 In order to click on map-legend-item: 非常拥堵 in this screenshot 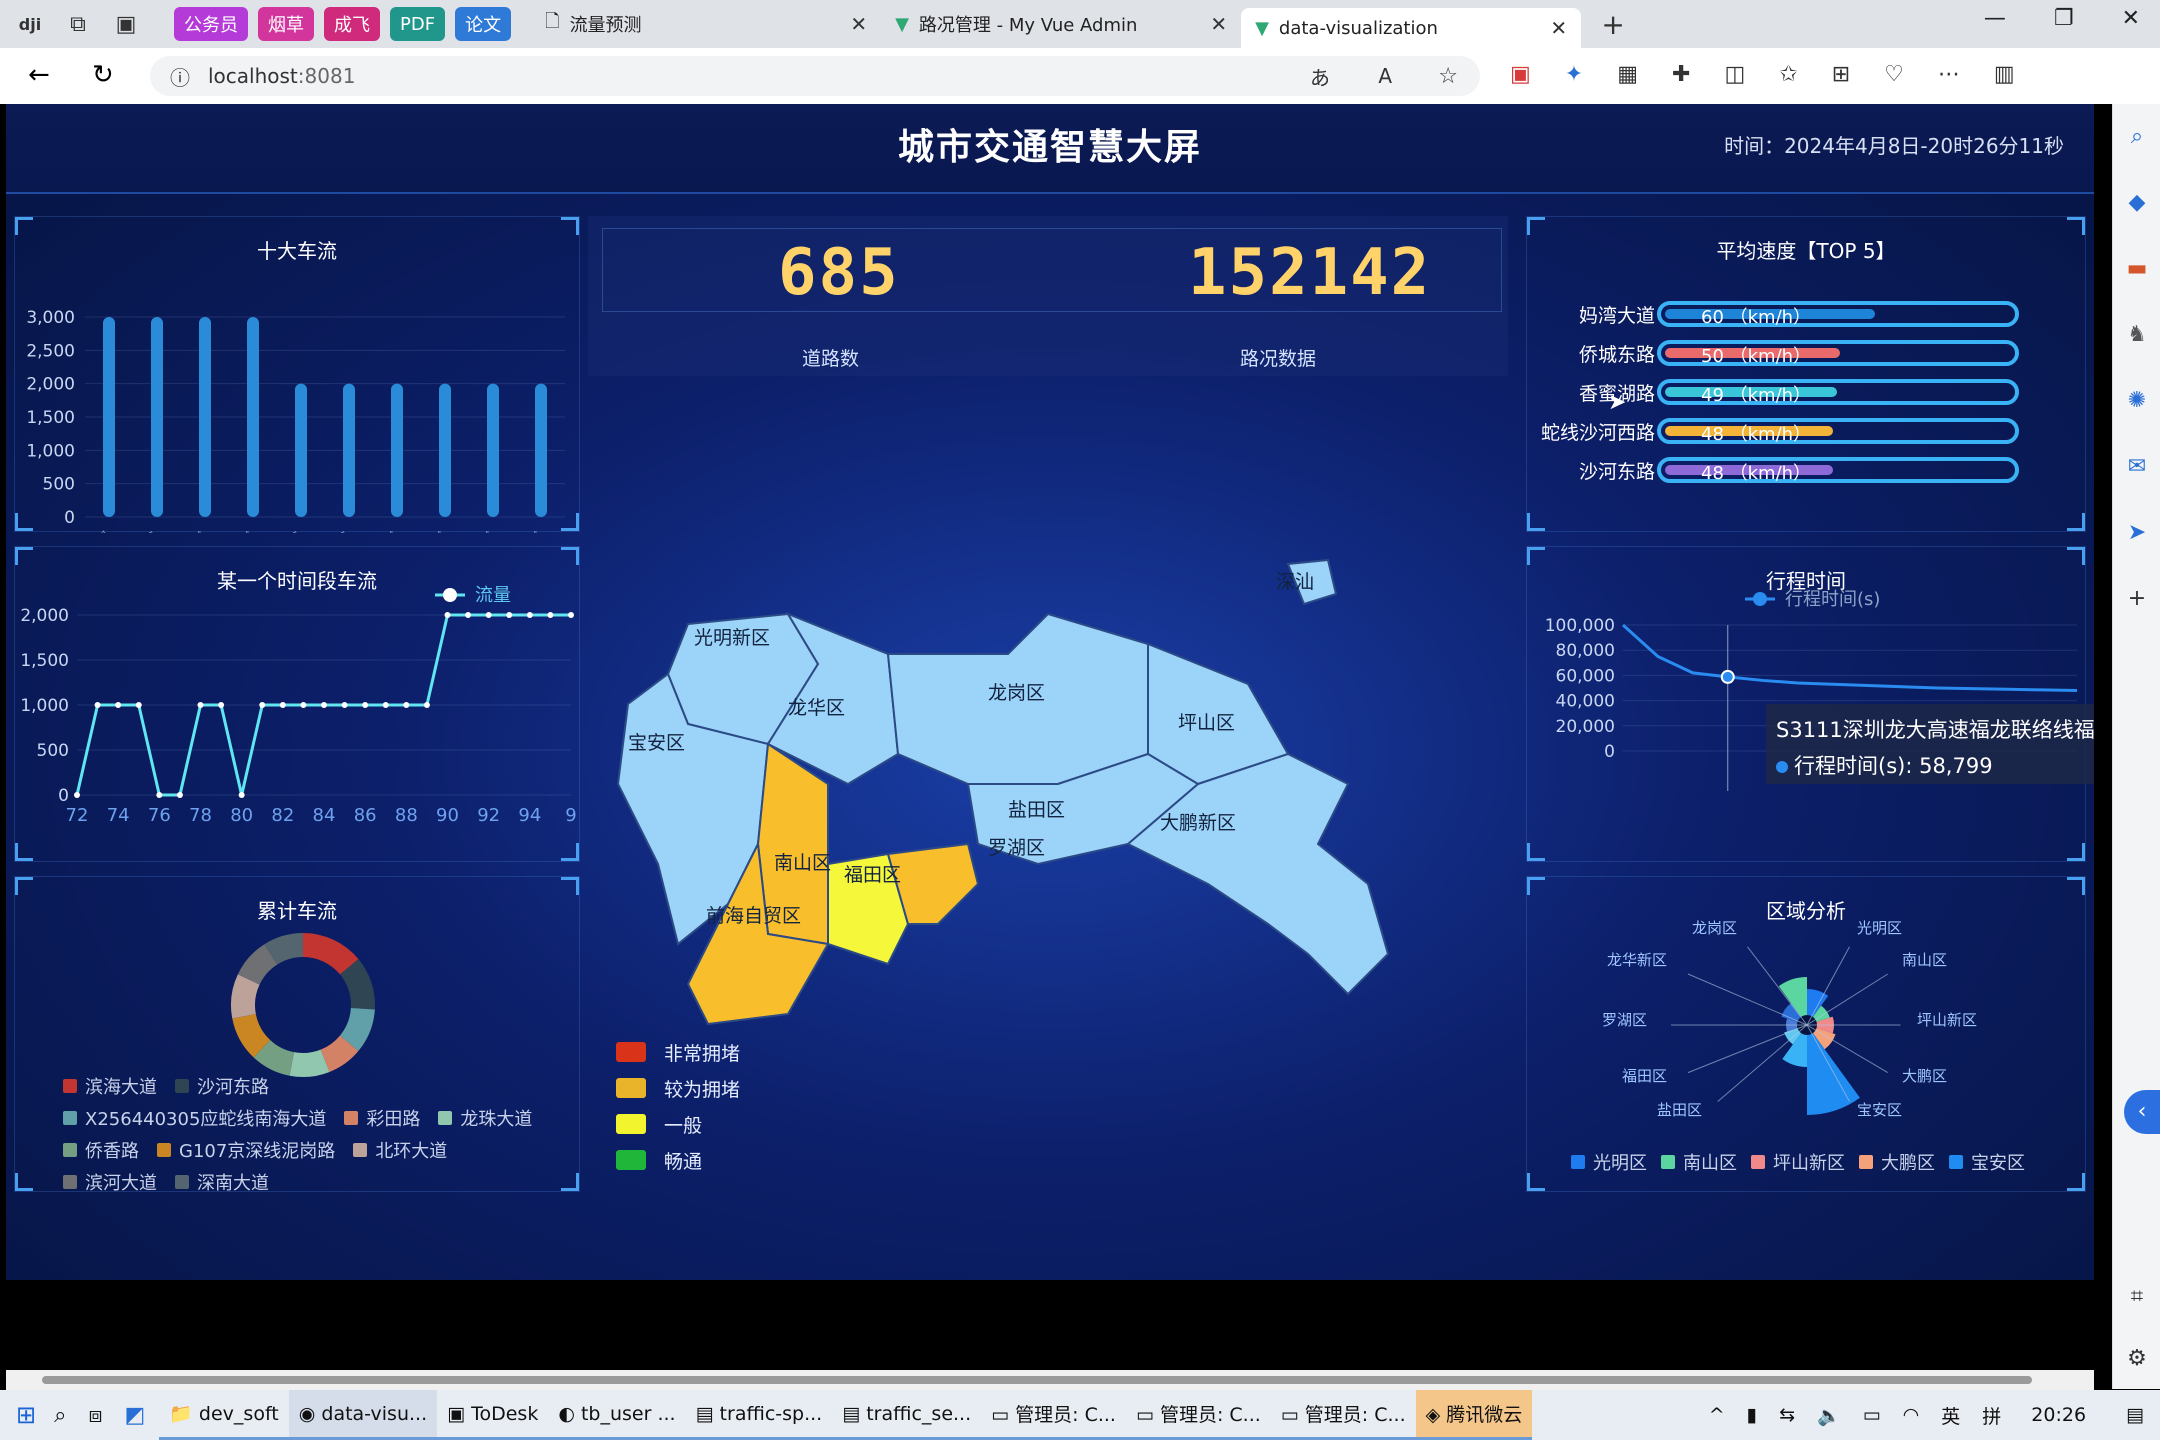, I will do `click(678, 1052)`.